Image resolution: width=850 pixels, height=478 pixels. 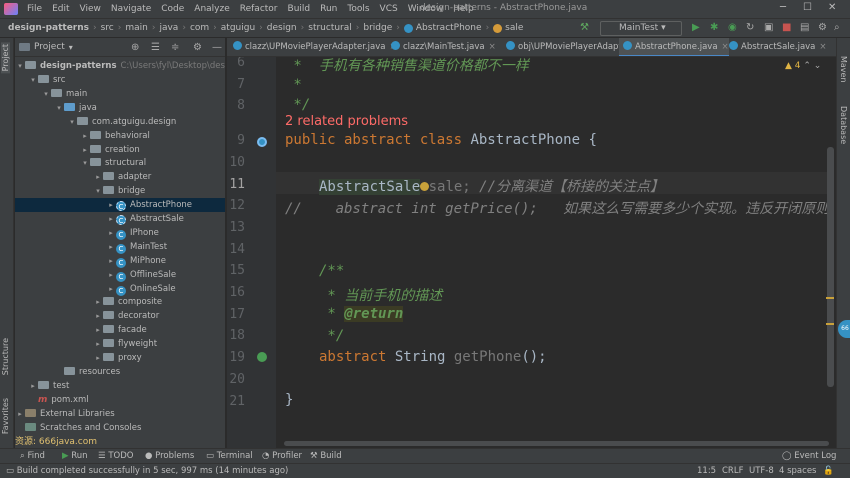 I want to click on lock-icon: 🔓, so click(x=828, y=471).